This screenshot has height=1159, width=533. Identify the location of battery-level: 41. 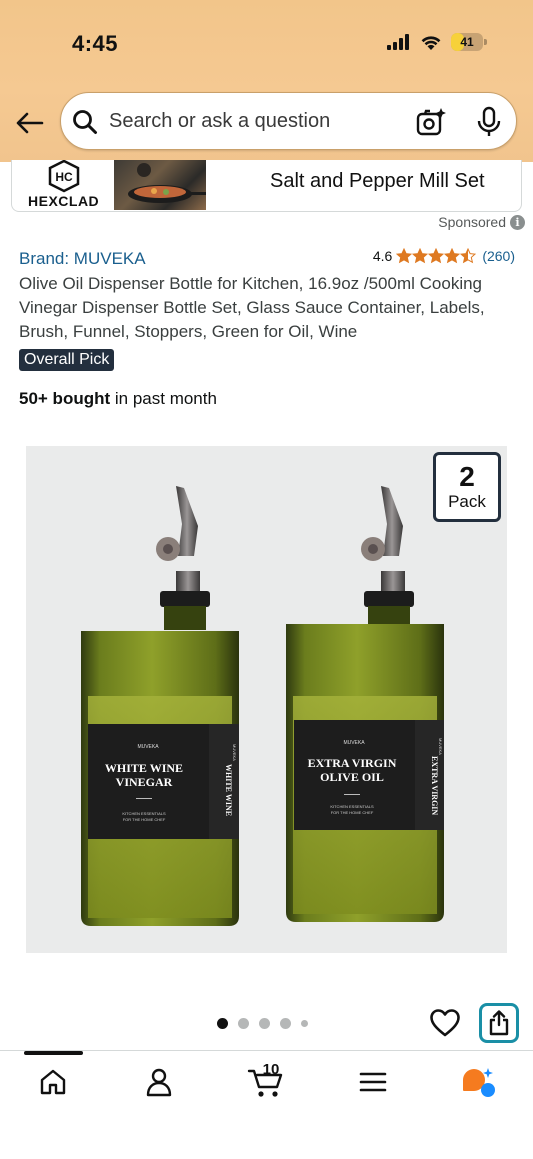
(467, 42).